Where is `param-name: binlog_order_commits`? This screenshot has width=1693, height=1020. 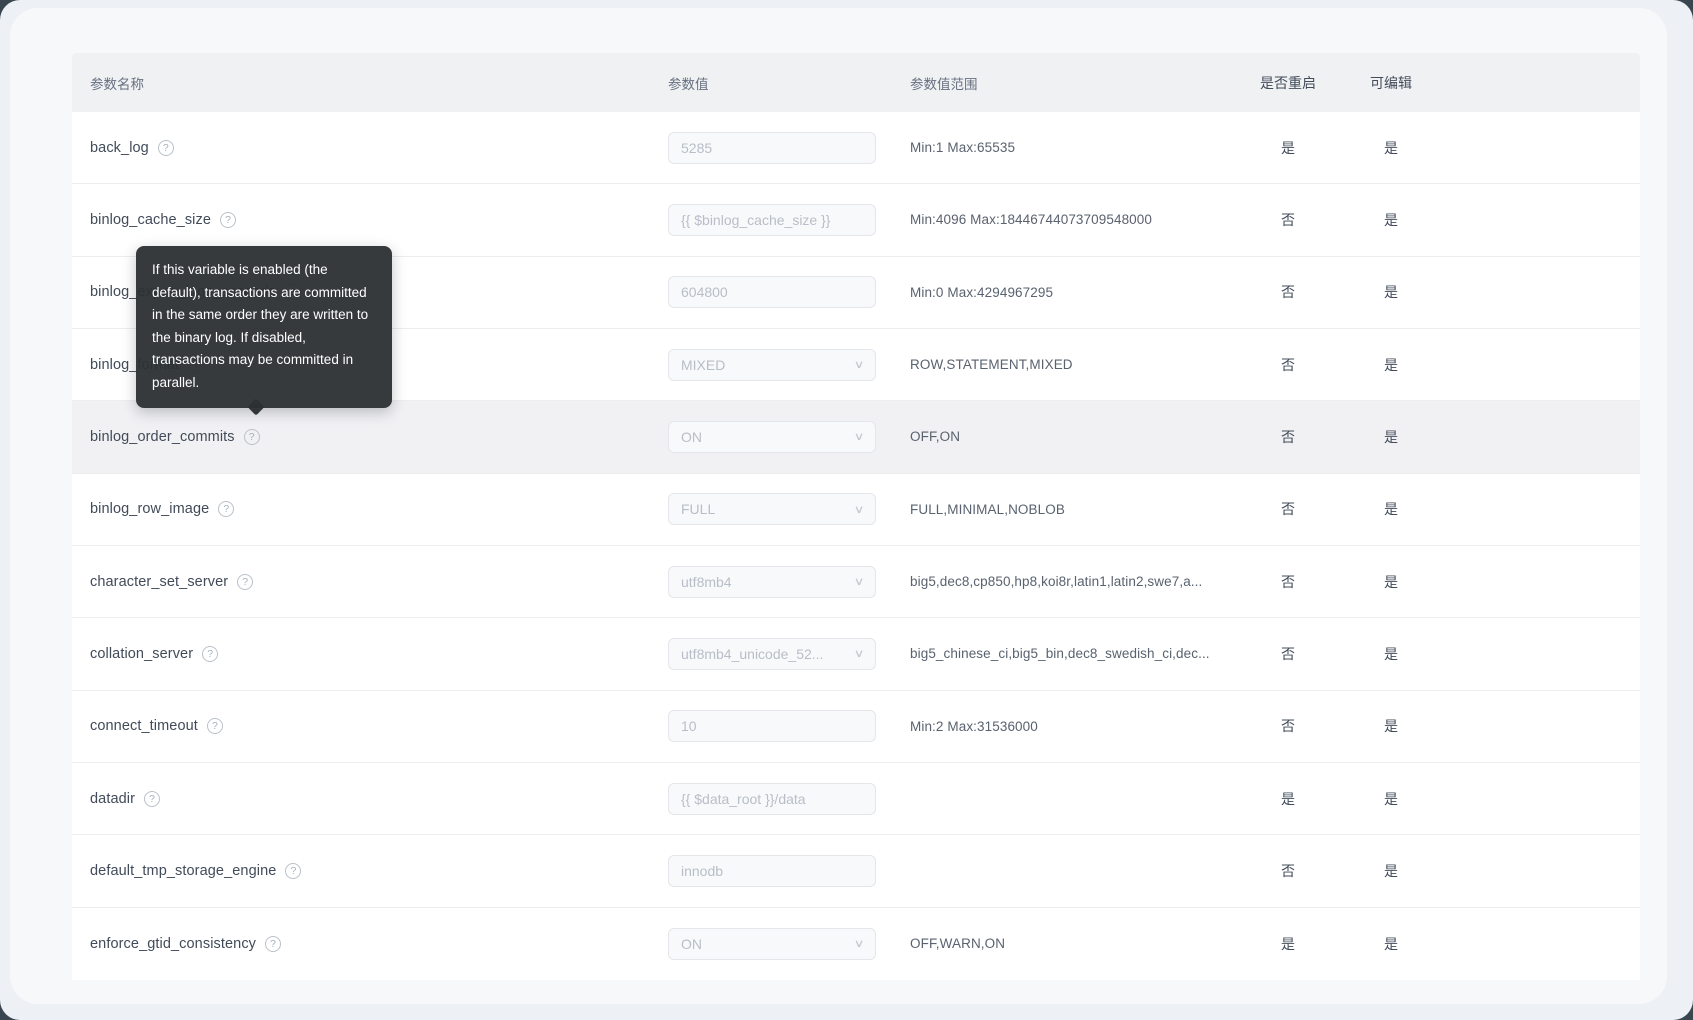
param-name: binlog_order_commits is located at coordinates (162, 436).